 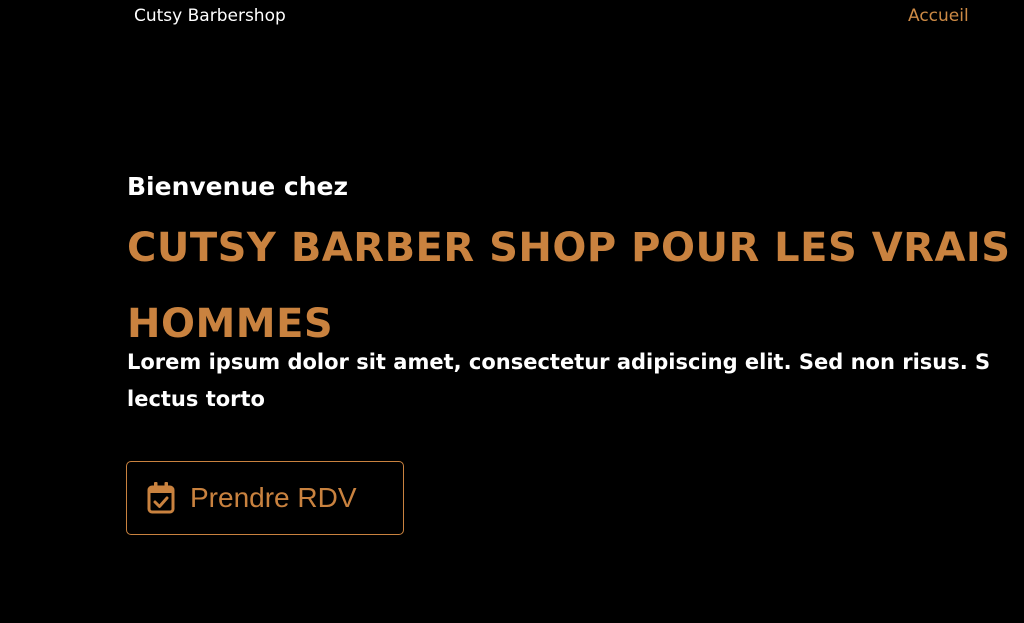 What do you see at coordinates (569, 248) in the screenshot?
I see `hero-headline-line: CUTSY BARBER SHOP POUR LES VRAIS` at bounding box center [569, 248].